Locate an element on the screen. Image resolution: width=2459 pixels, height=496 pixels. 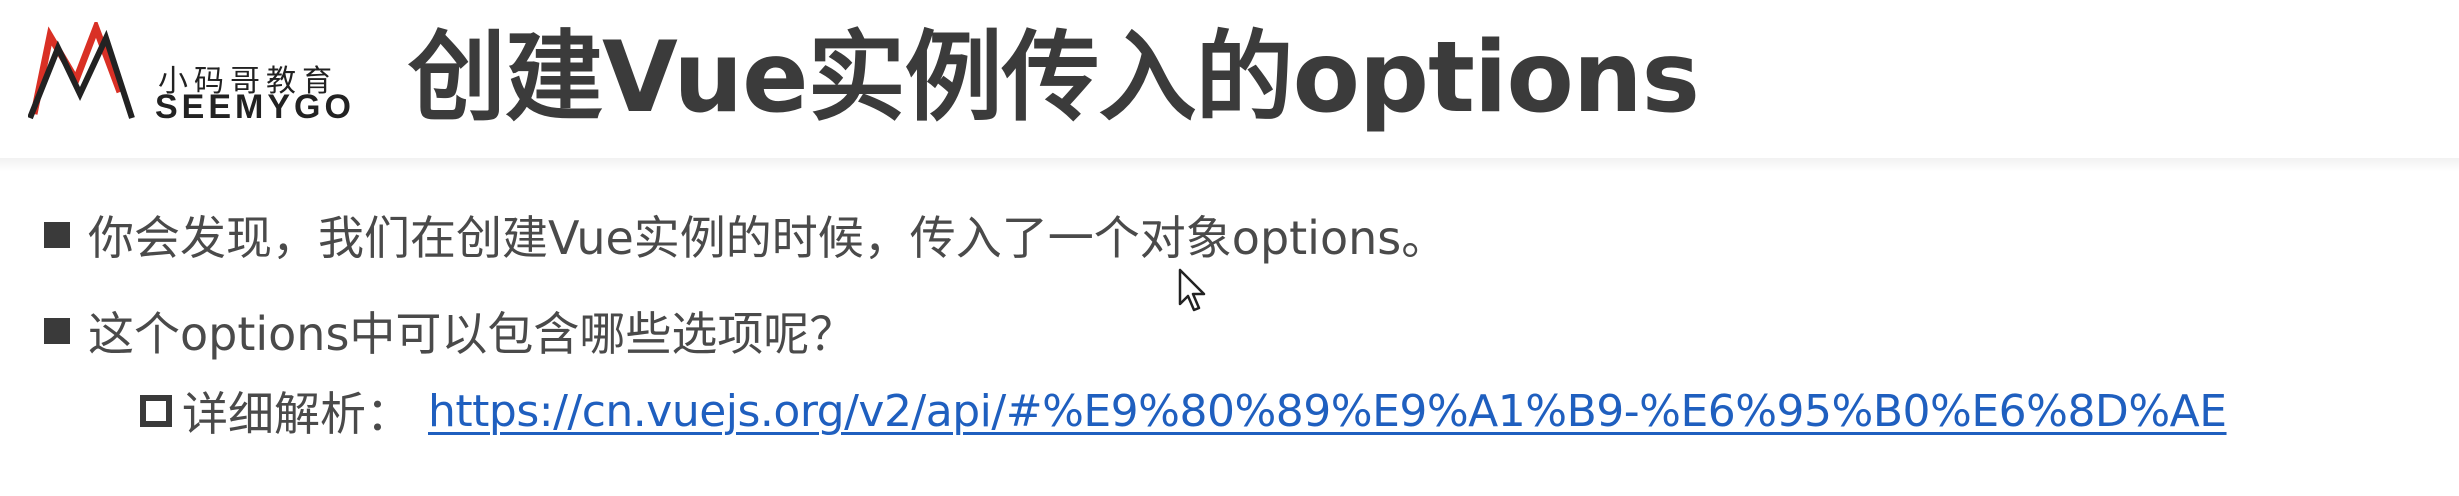
mouse-pointer-icon is located at coordinates (1193, 293).